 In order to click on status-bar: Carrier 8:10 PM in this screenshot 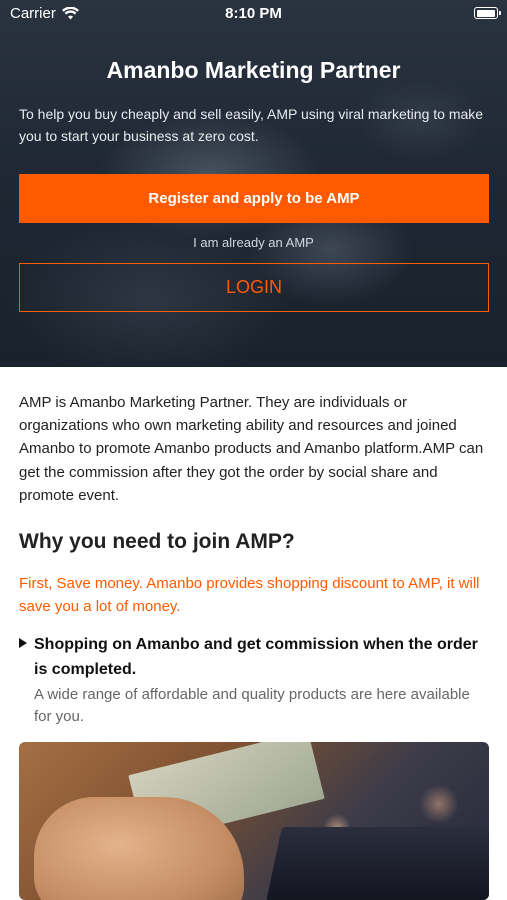, I will do `click(253, 14)`.